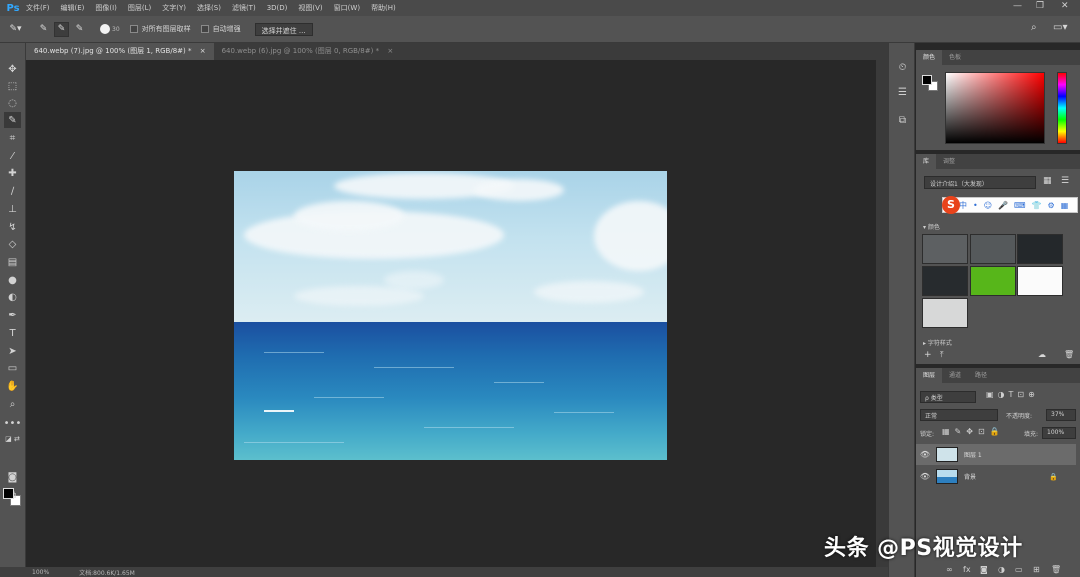 This screenshot has width=1080, height=577. I want to click on brush-preview-icon, so click(105, 29).